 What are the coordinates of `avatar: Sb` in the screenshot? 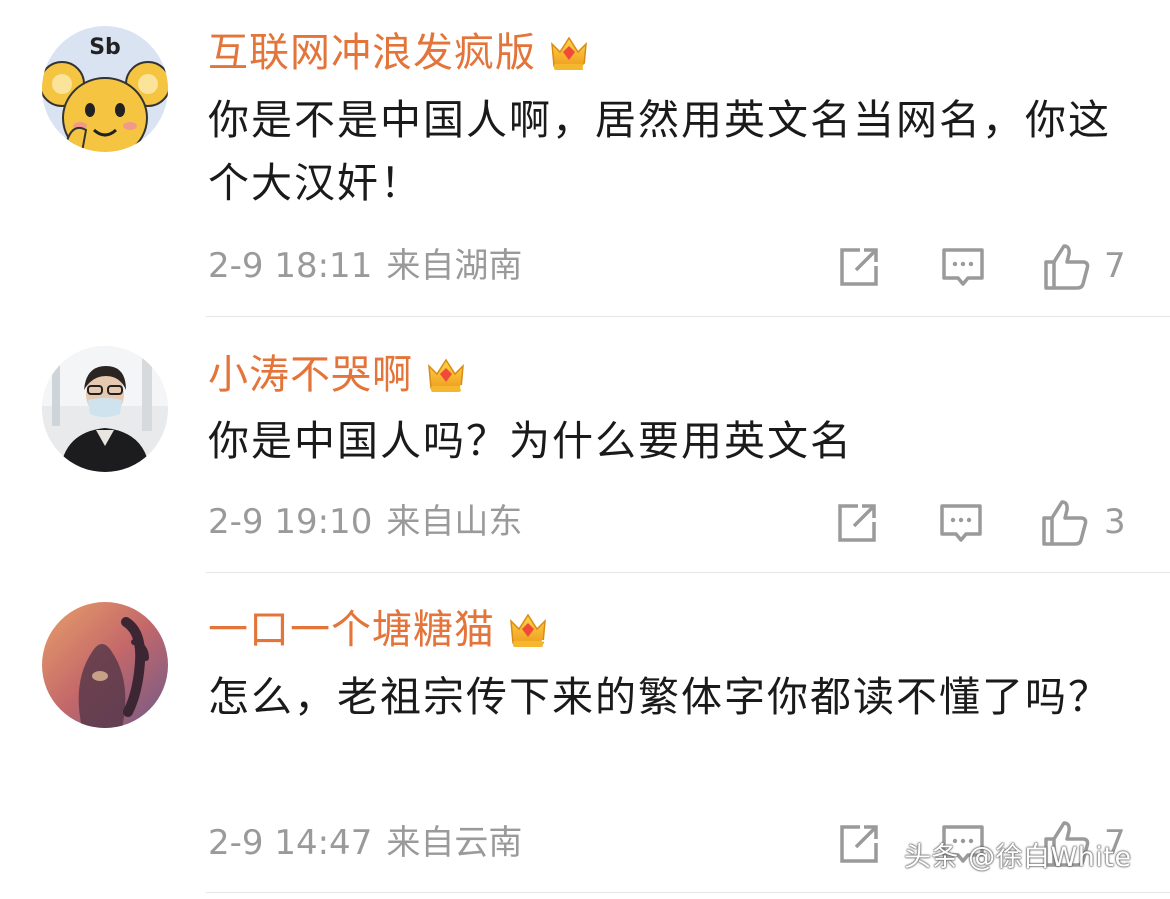 It's located at (105, 89).